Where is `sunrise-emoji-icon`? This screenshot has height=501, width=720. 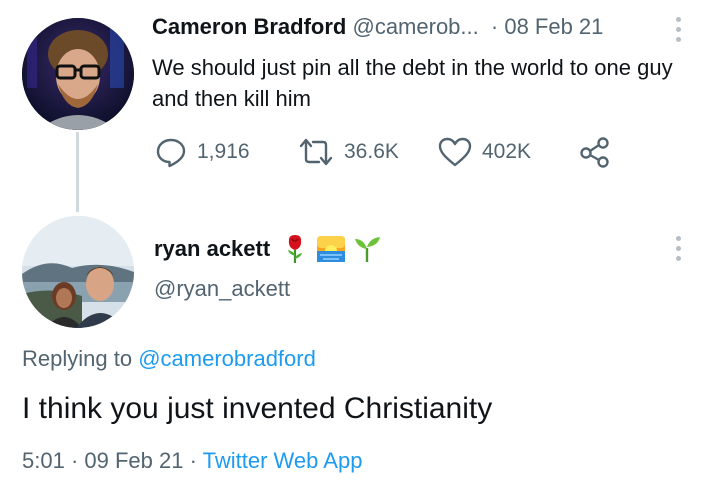 sunrise-emoji-icon is located at coordinates (331, 249).